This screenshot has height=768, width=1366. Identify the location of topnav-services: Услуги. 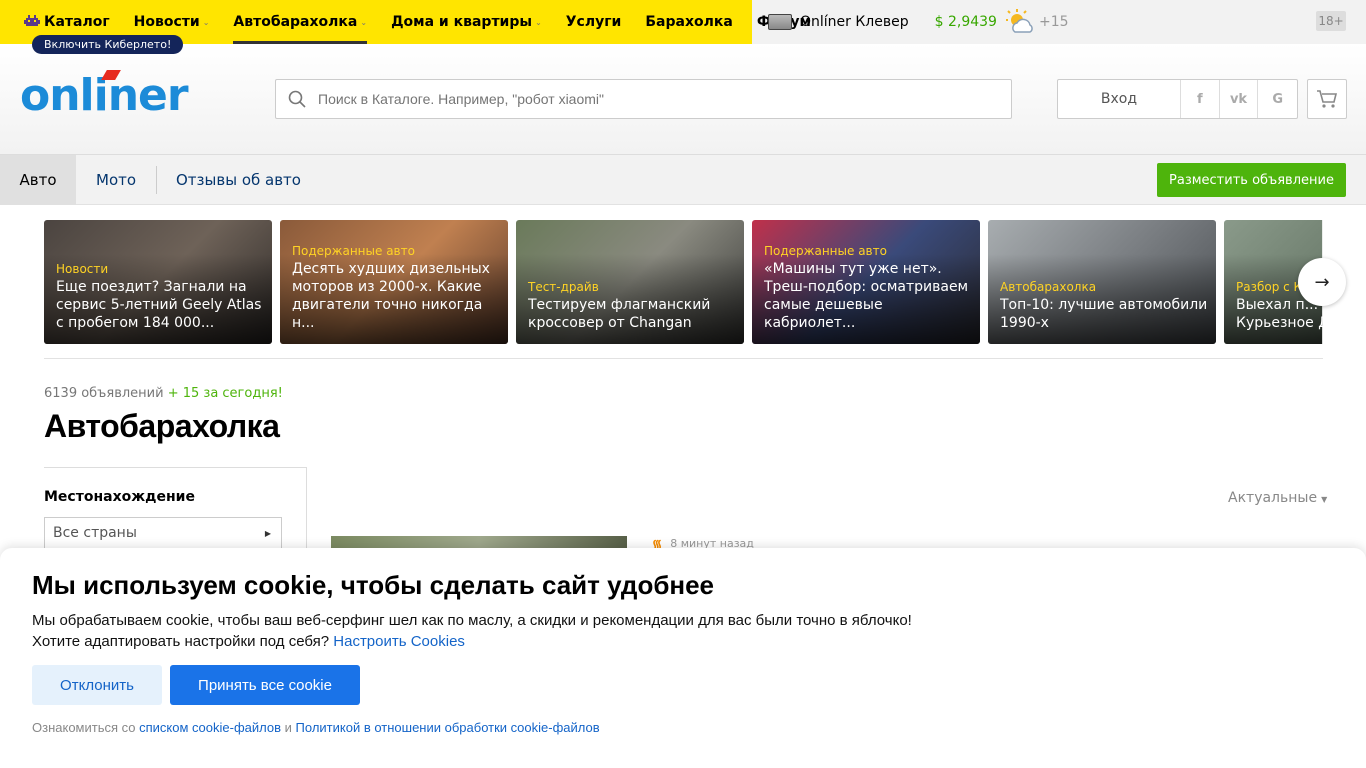
(594, 22).